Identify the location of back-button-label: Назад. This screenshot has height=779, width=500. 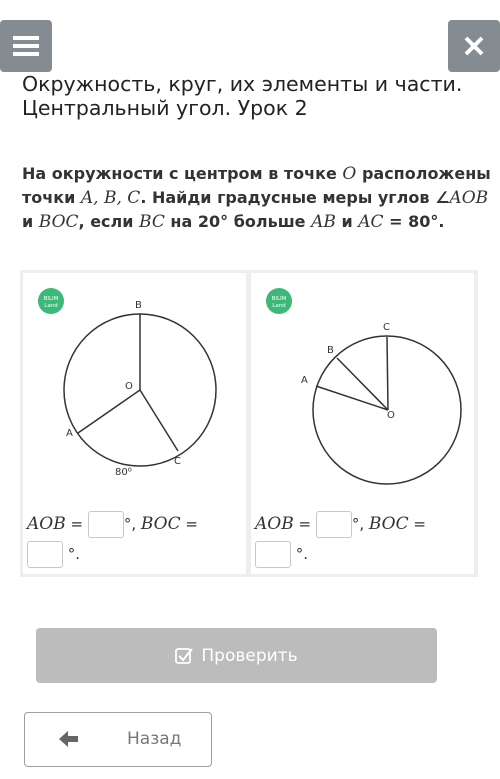
(154, 739).